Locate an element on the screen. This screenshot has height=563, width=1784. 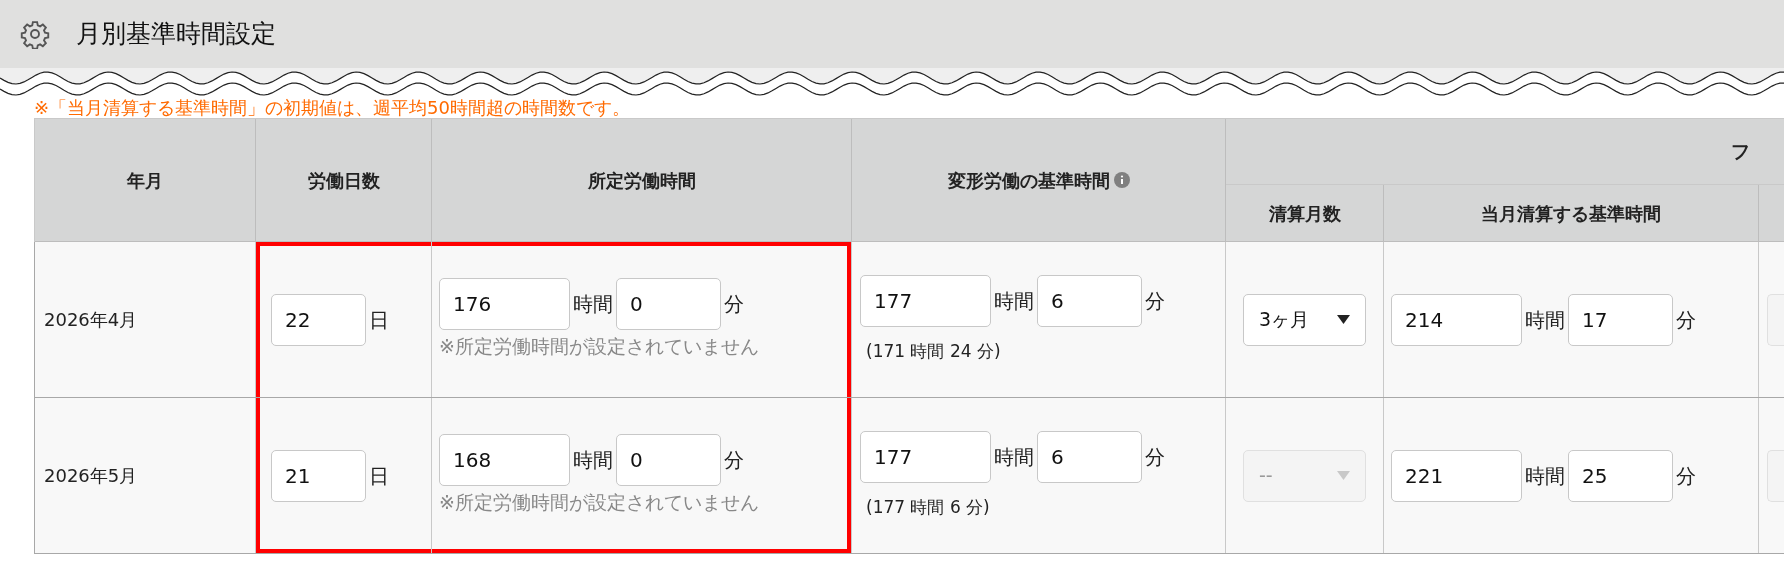
number-field: 168 is located at coordinates (504, 460).